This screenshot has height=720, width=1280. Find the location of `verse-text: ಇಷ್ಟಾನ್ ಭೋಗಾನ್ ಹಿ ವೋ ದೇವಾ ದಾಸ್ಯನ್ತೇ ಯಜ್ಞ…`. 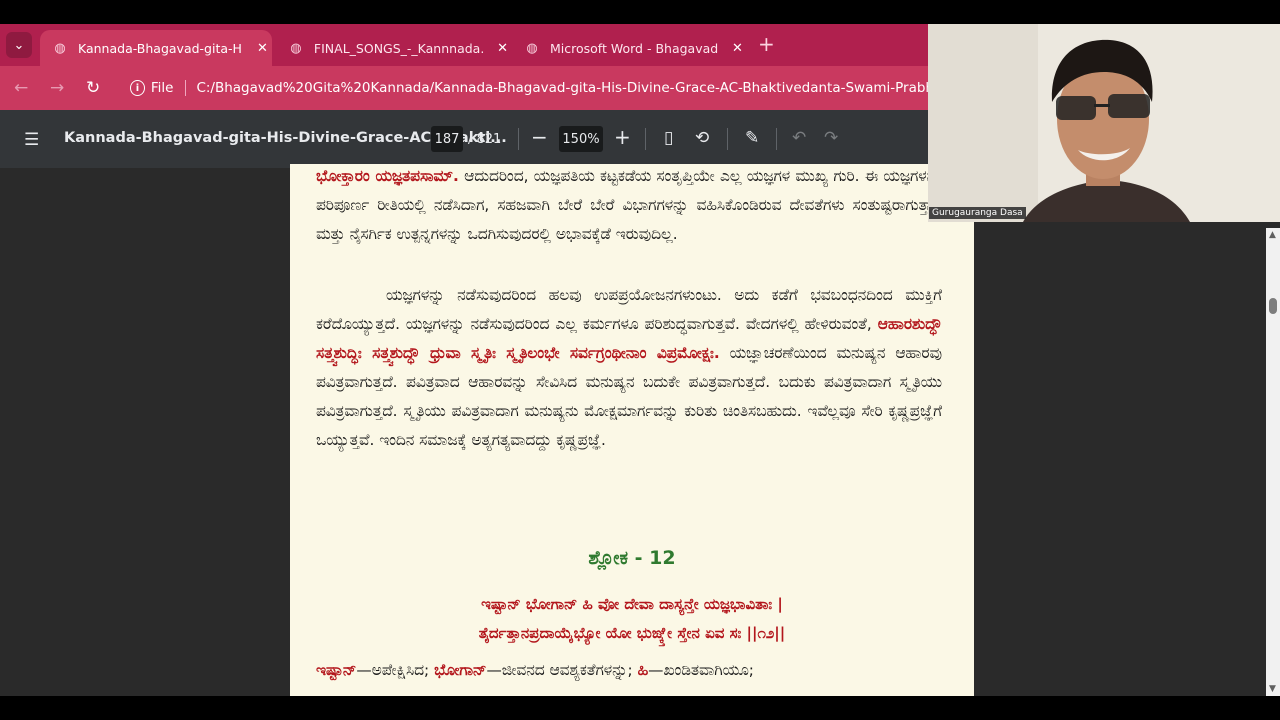

verse-text: ಇಷ್ಟಾನ್ ಭೋಗಾನ್ ಹಿ ವೋ ದೇವಾ ದಾಸ್ಯನ್ತೇ ಯಜ್ಞ… is located at coordinates (632, 619).